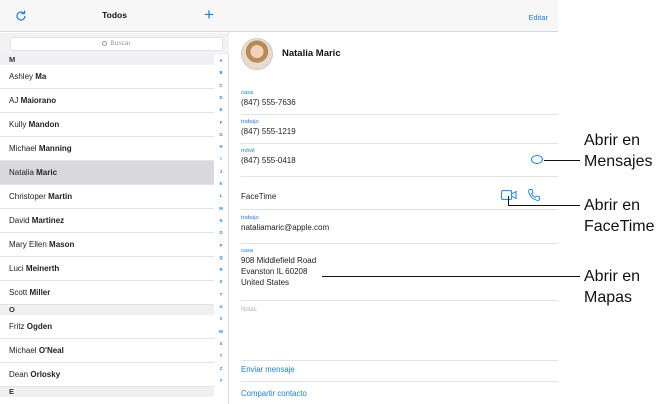 The width and height of the screenshot is (672, 404). Describe the element at coordinates (107, 173) in the screenshot. I see `contact-row-selected: Natalia Maric` at that location.